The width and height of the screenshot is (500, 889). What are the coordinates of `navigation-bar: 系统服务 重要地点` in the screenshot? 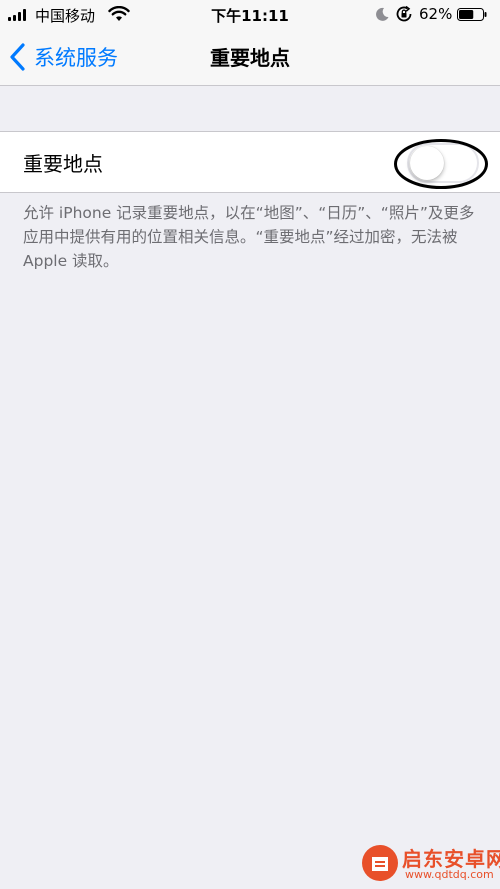 It's located at (250, 58).